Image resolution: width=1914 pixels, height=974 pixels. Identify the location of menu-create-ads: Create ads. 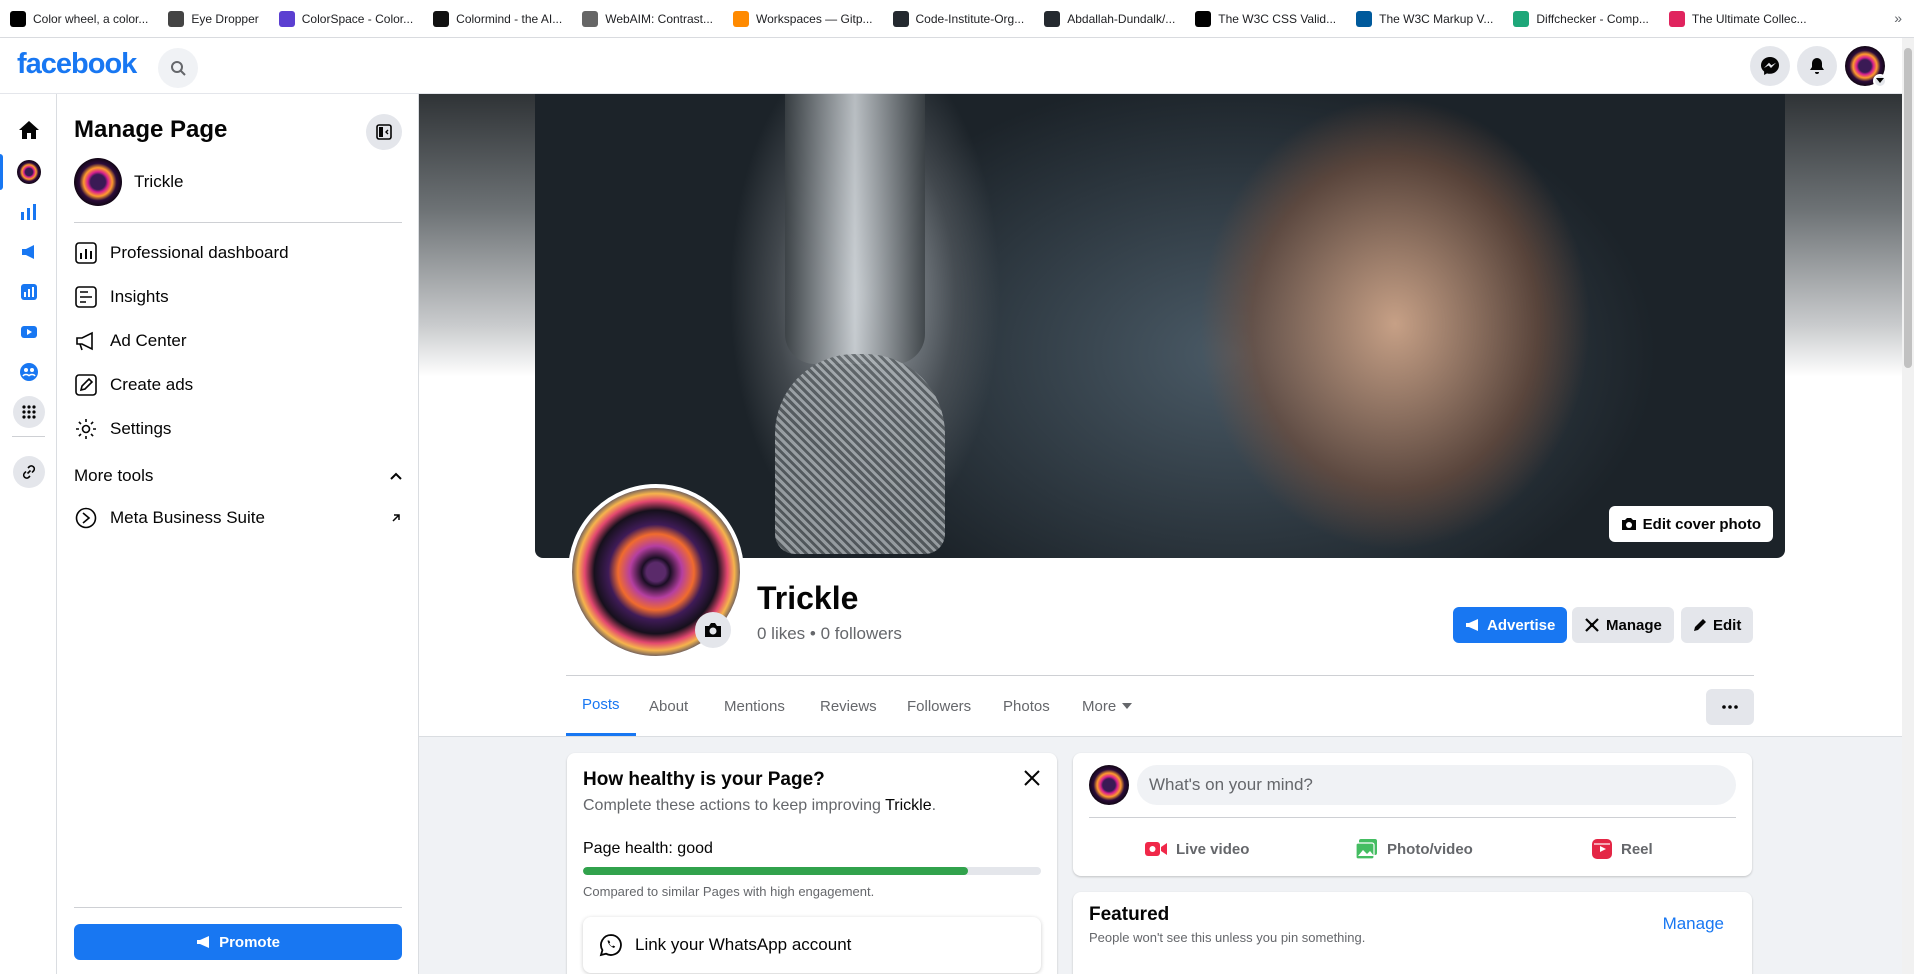
(238, 385).